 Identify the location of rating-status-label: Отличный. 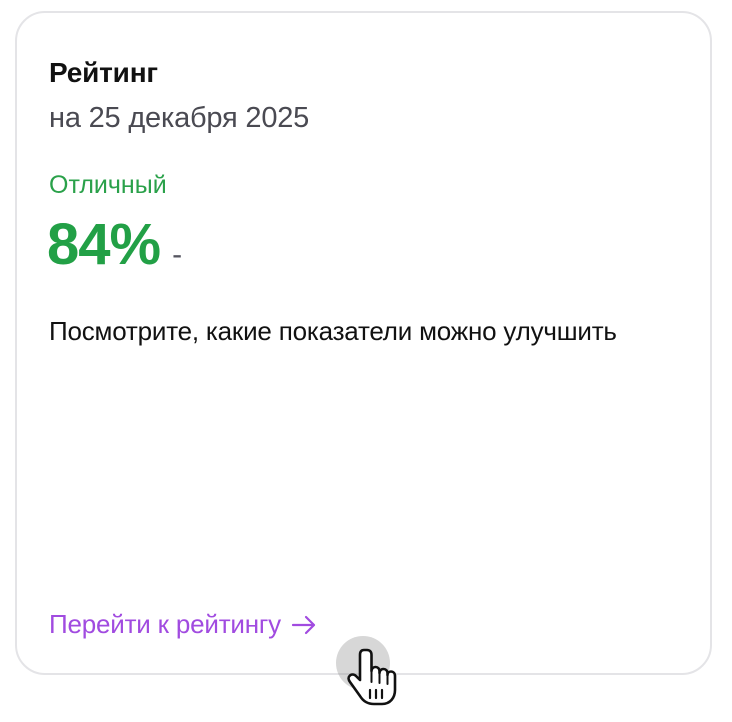
(108, 185).